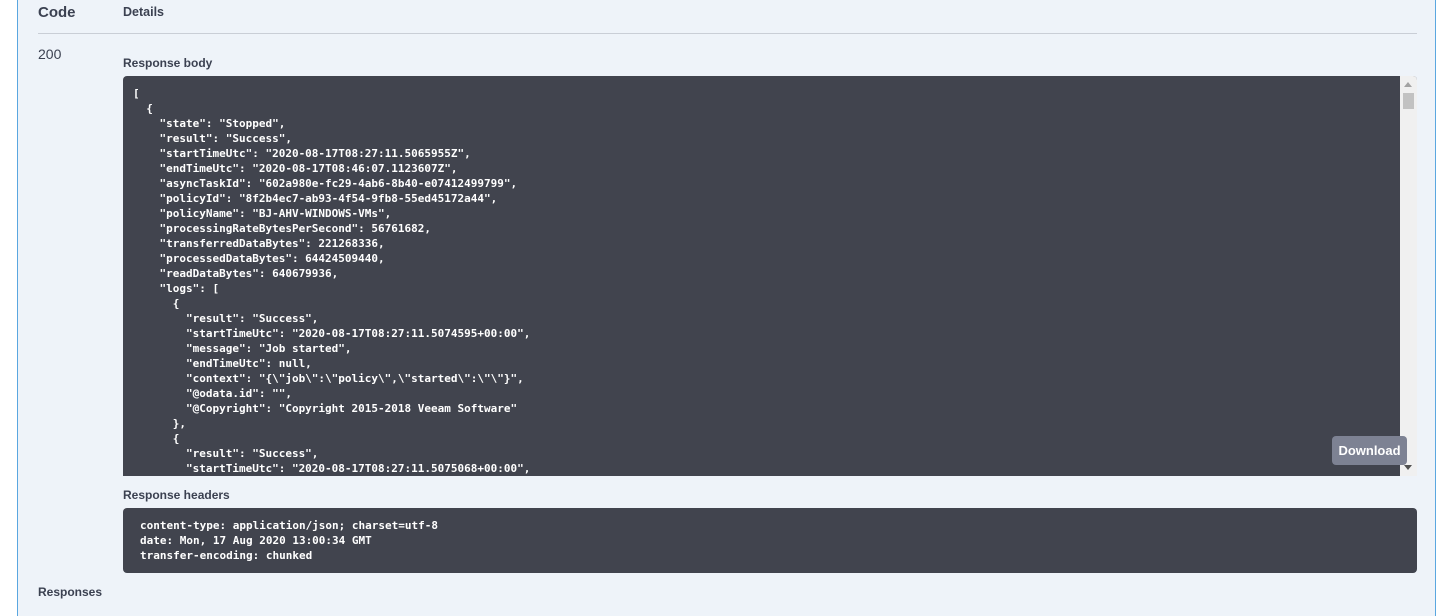 This screenshot has width=1450, height=616. What do you see at coordinates (50, 54) in the screenshot?
I see `status-code: 200` at bounding box center [50, 54].